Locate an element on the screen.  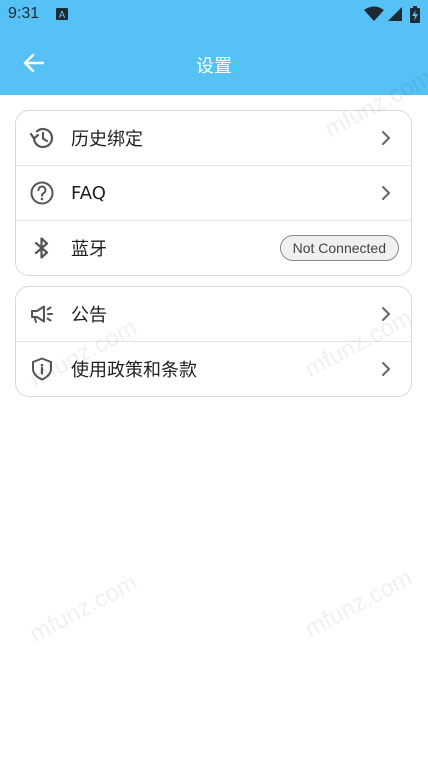
wifi-icon is located at coordinates (374, 13).